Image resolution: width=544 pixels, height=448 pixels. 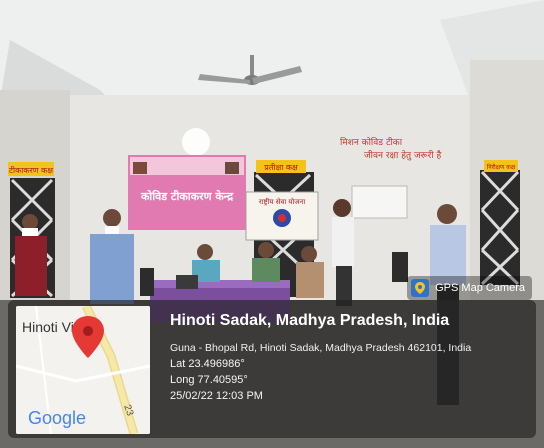 What do you see at coordinates (371, 142) in the screenshot?
I see `wall-text-1: मिशन कोविड टीका` at bounding box center [371, 142].